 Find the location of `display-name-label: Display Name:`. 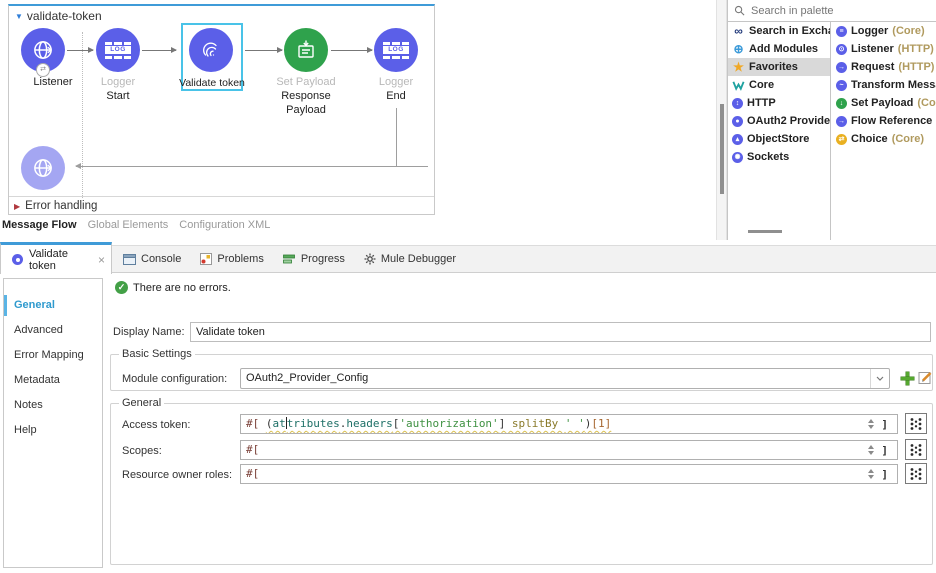

display-name-label: Display Name: is located at coordinates (149, 332).